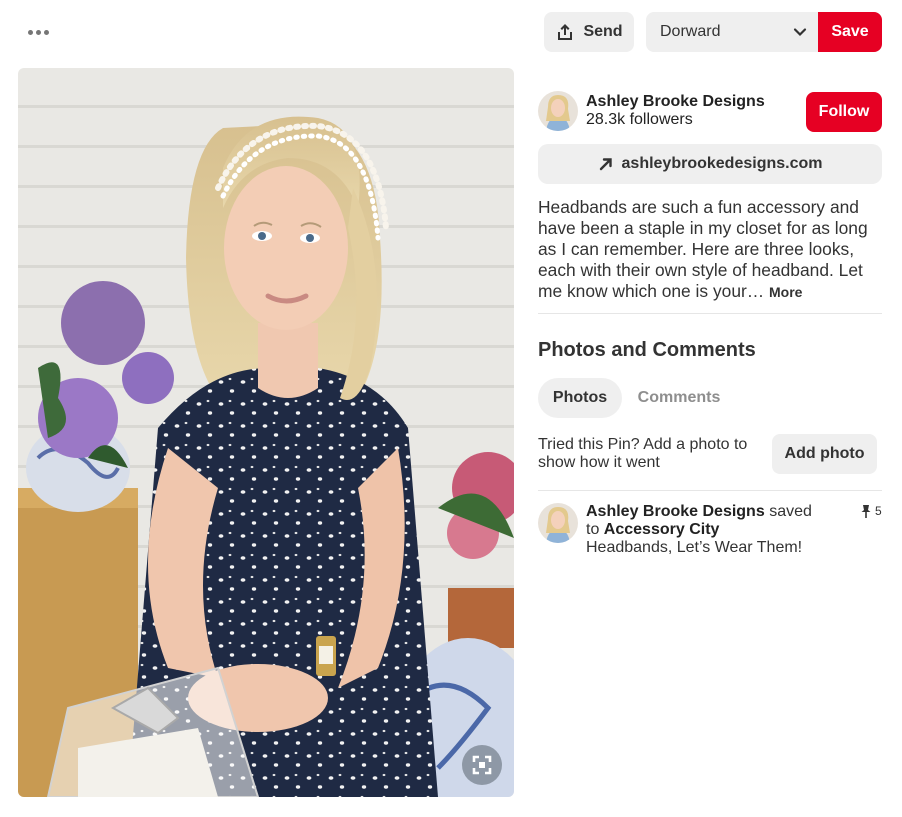  I want to click on more-options-icon, so click(38, 32).